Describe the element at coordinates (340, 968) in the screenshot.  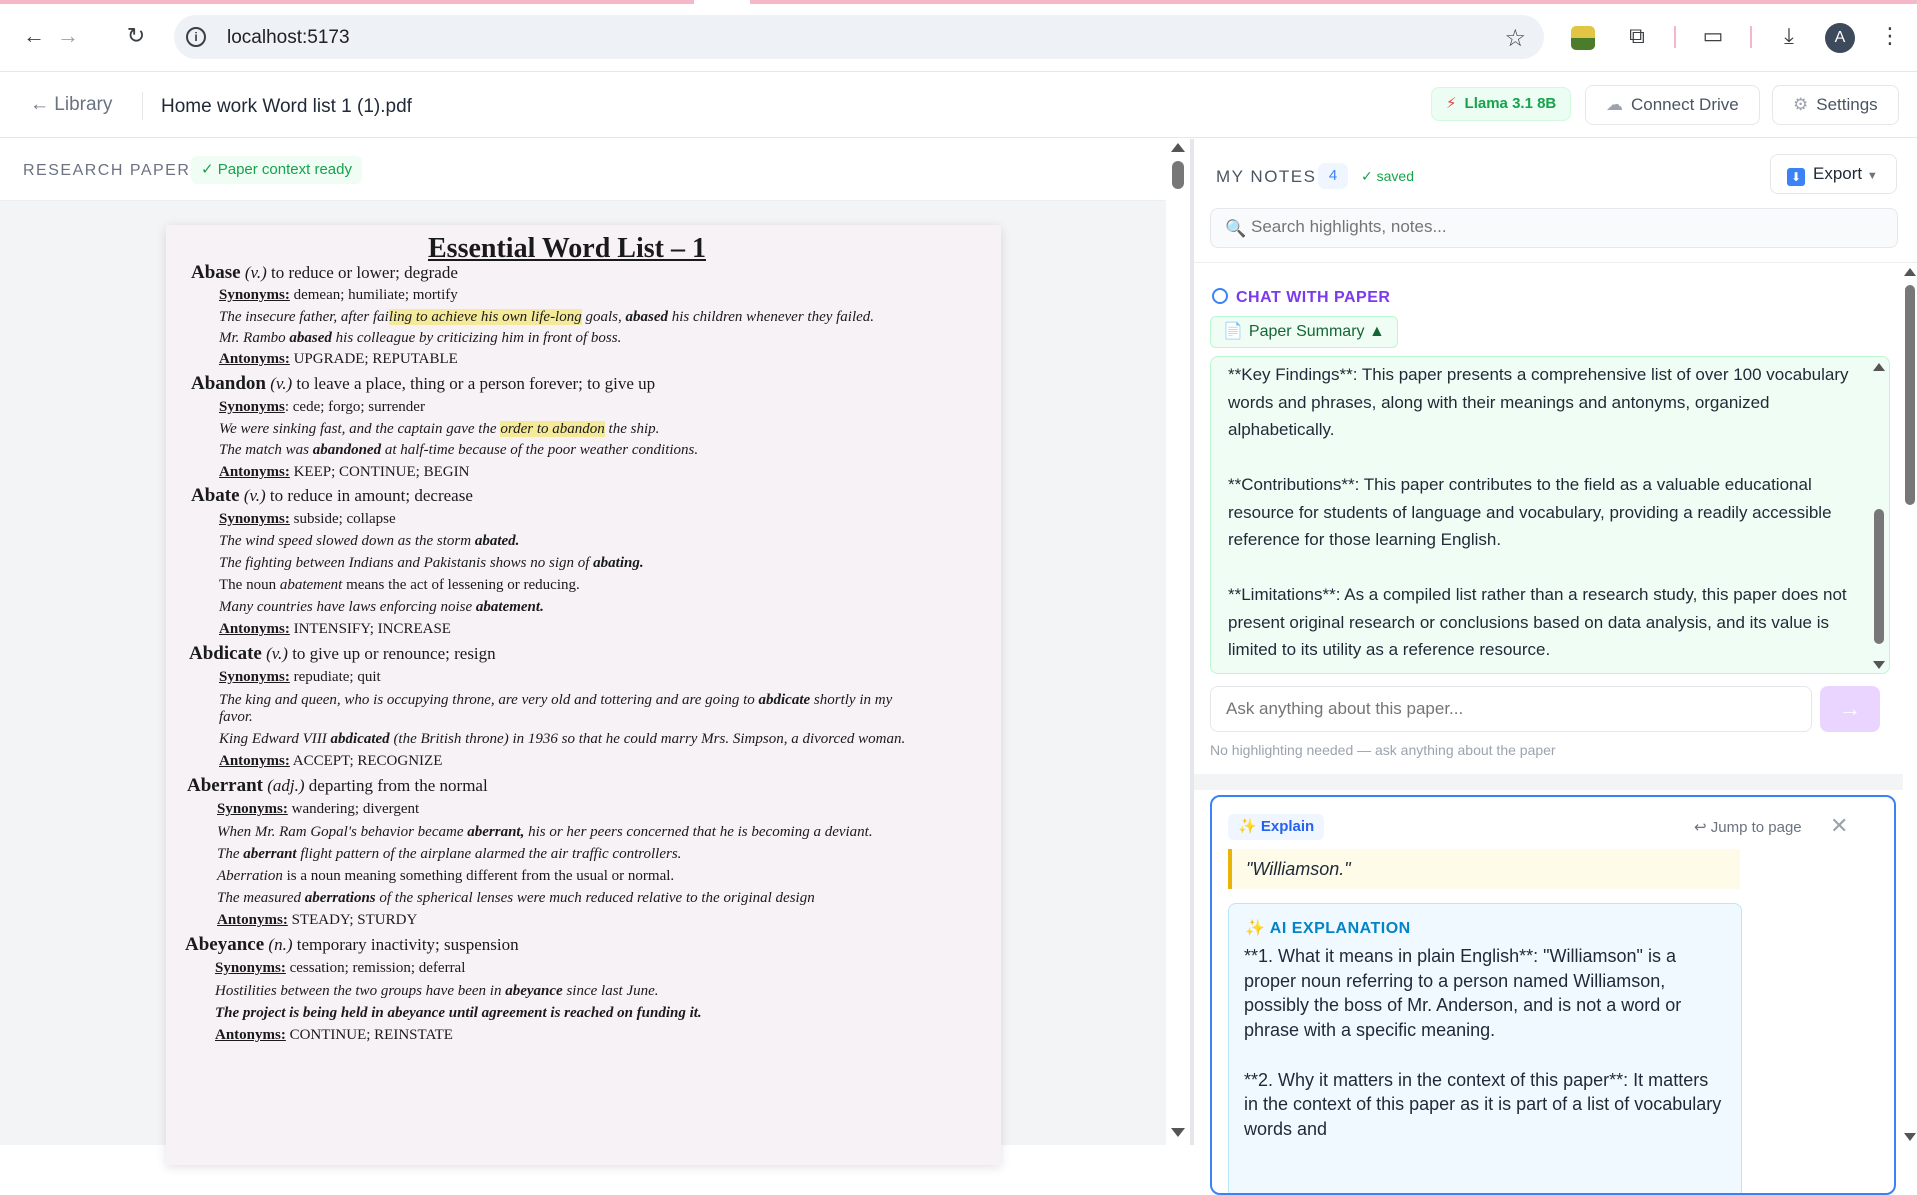
I see `synonyms-line: Synonyms: cessation; remission; deferral` at that location.